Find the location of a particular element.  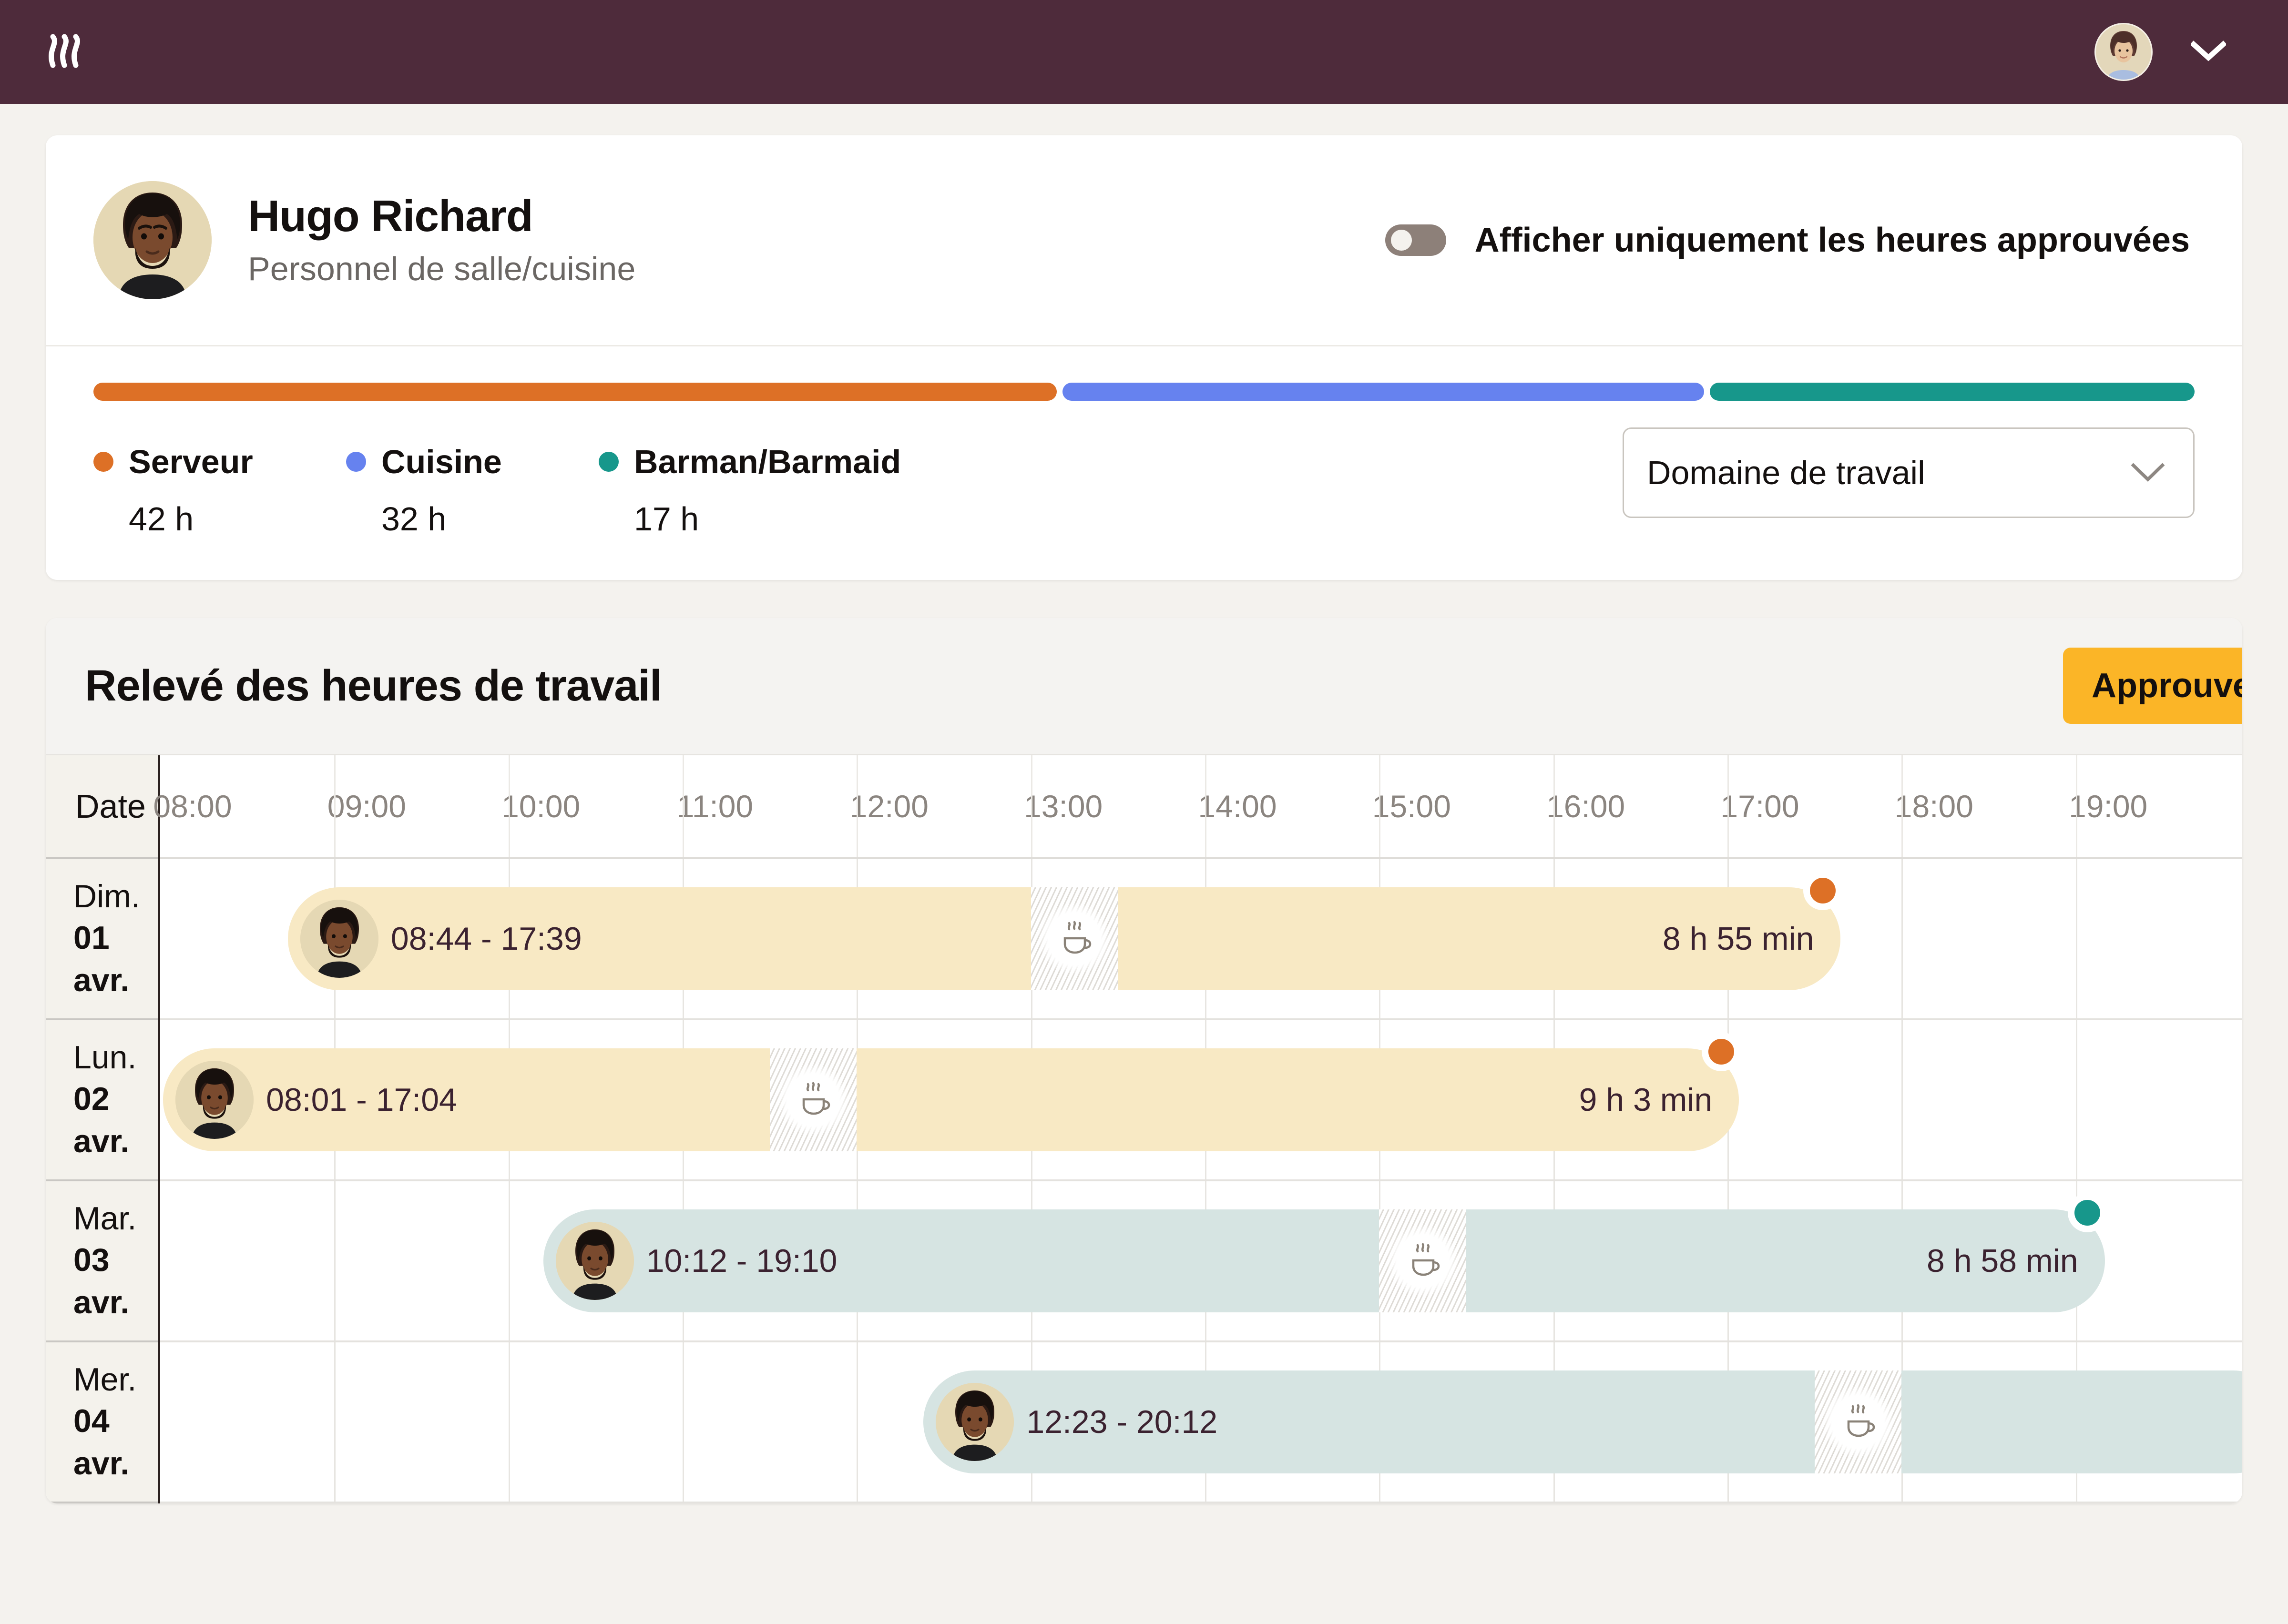

date-cell: Lun. 02 avr. is located at coordinates (102, 1100).